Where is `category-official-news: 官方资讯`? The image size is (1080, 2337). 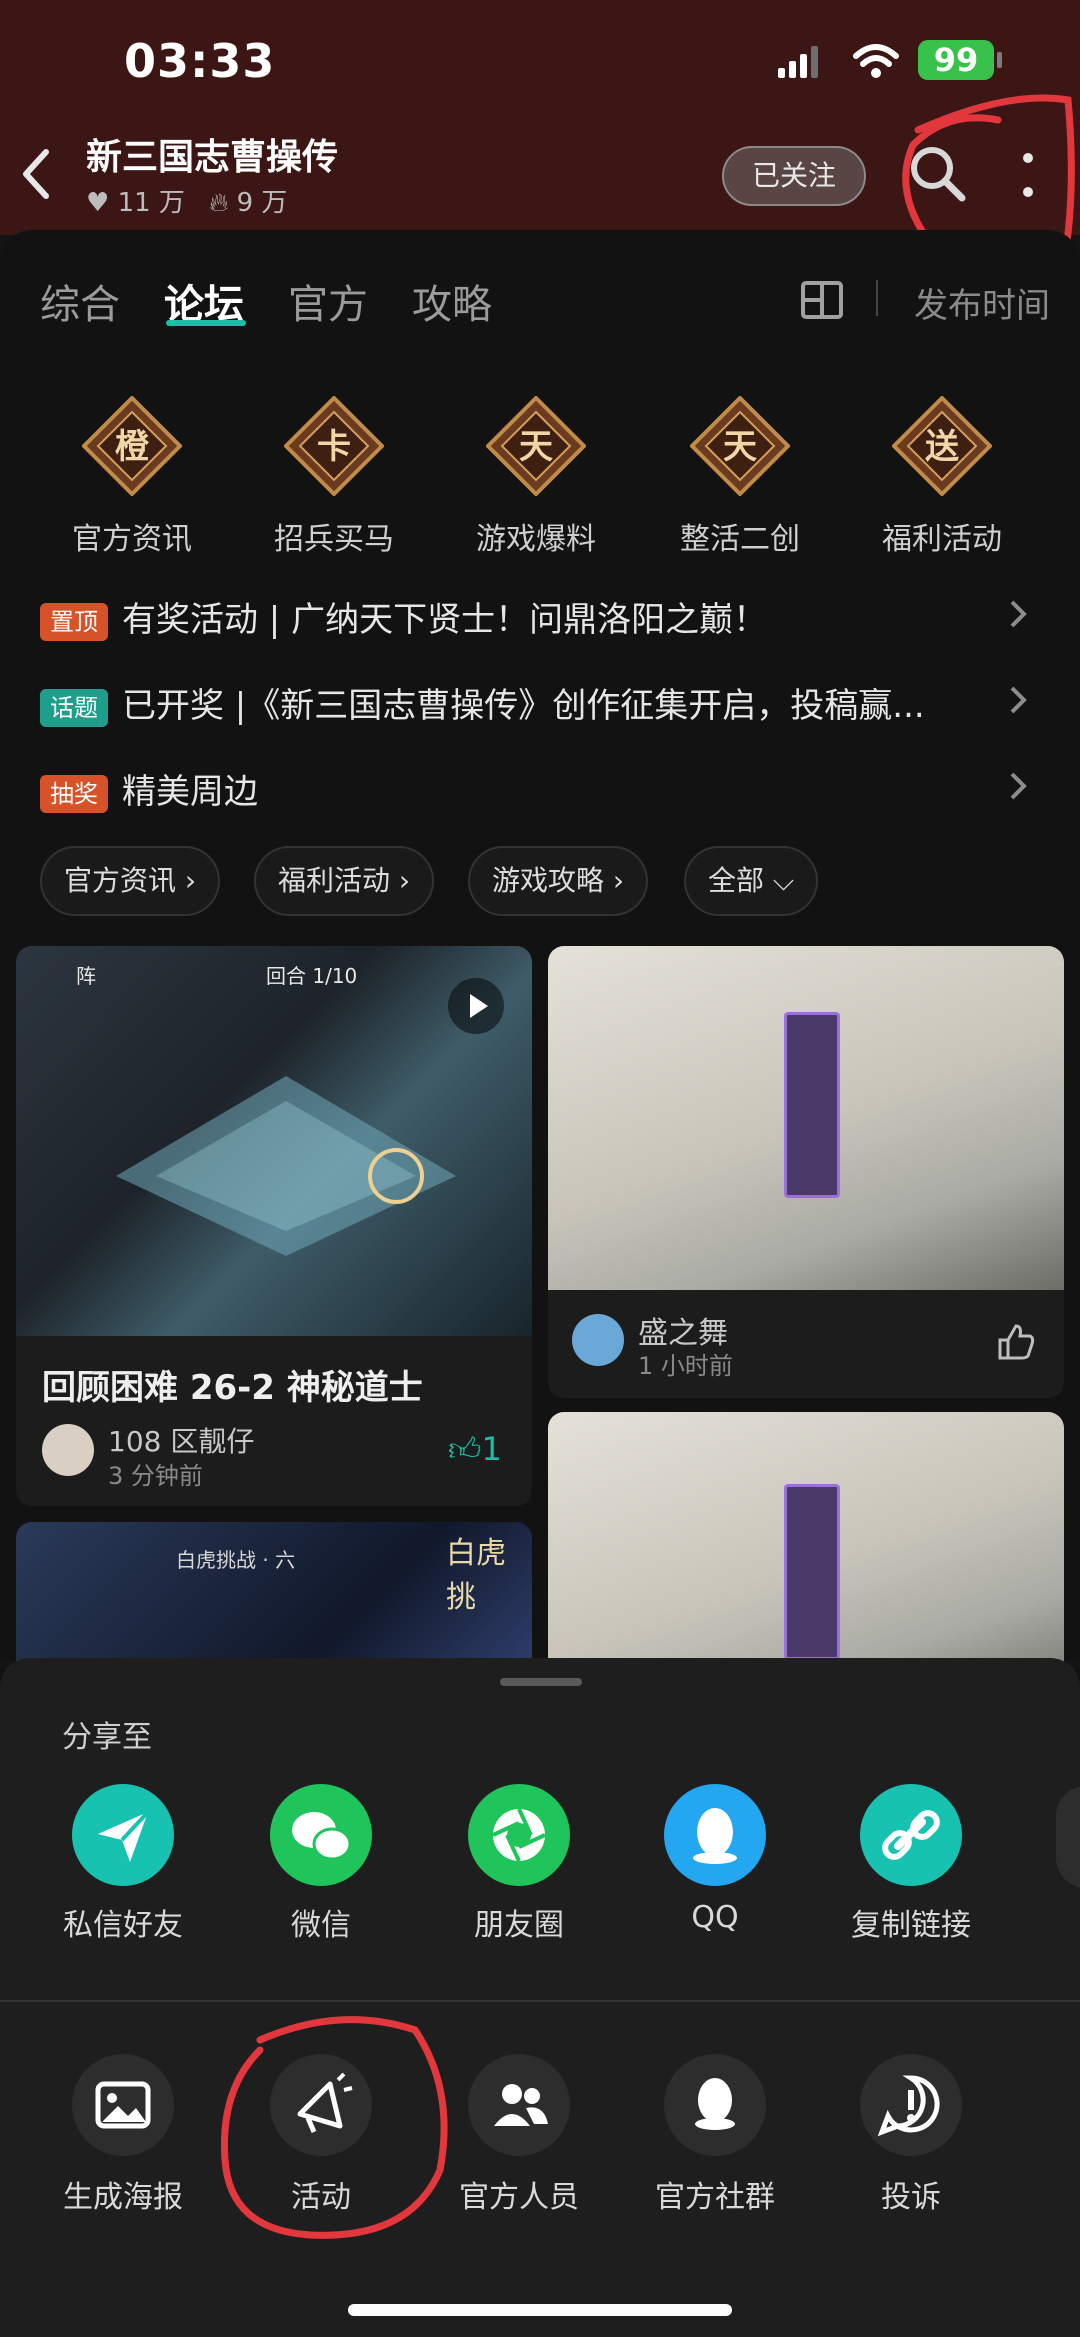
category-official-news: 官方资讯 is located at coordinates (132, 536).